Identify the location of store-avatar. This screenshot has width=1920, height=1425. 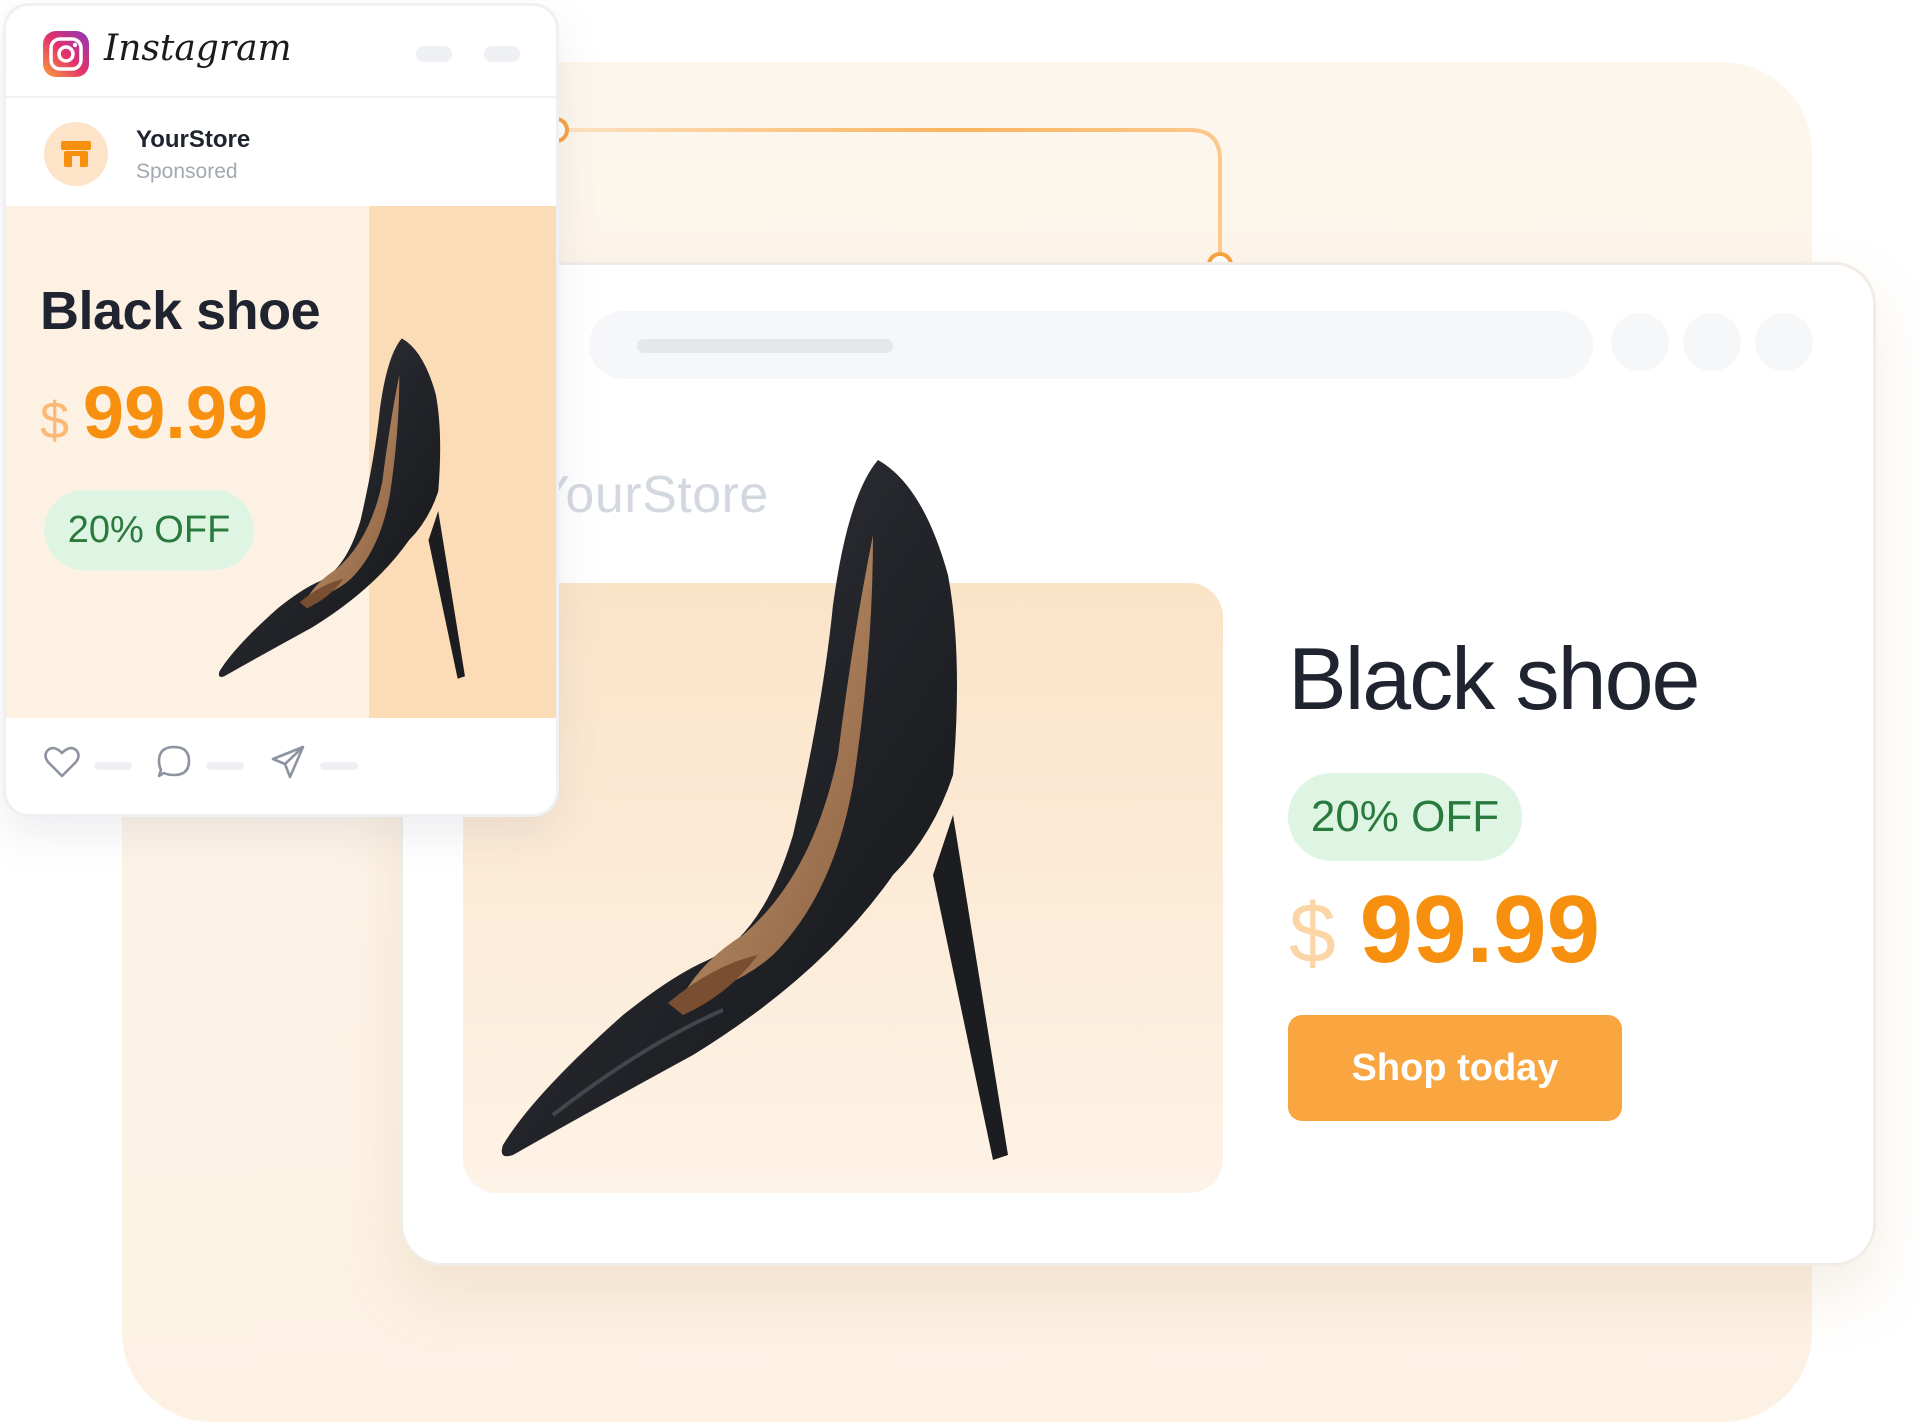
(76, 154).